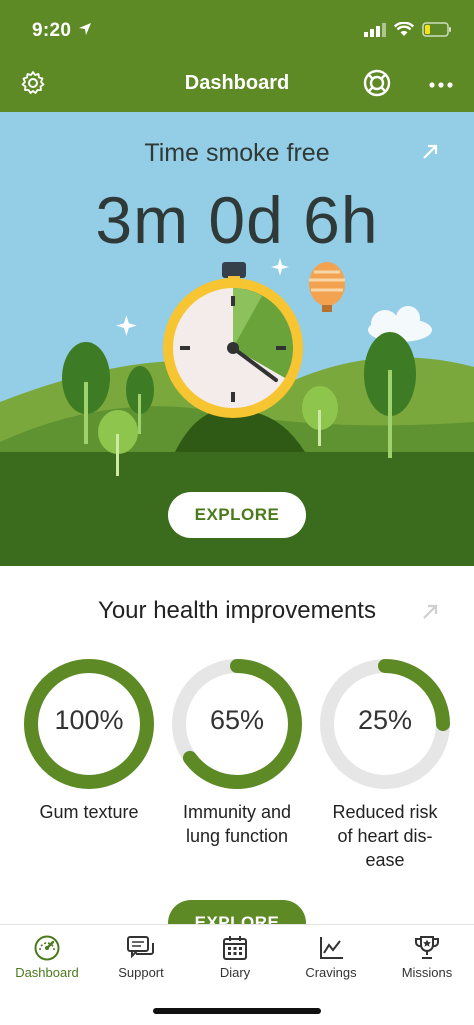  What do you see at coordinates (427, 972) in the screenshot?
I see `tab-label: Missions` at bounding box center [427, 972].